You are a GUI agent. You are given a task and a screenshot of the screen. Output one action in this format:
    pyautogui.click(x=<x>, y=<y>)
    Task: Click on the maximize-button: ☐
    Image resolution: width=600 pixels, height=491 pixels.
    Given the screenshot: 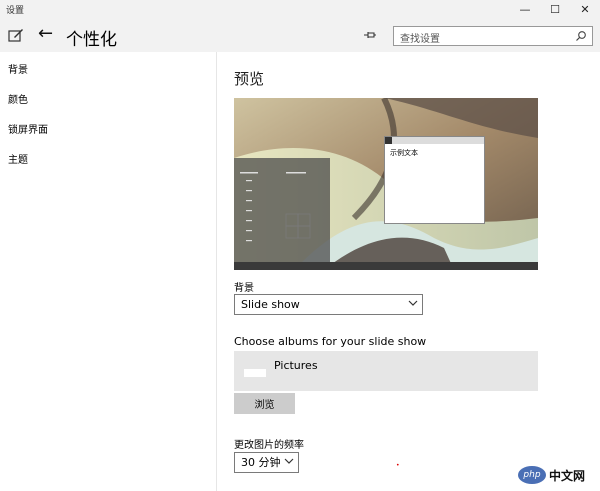 What is the action you would take?
    pyautogui.click(x=555, y=9)
    